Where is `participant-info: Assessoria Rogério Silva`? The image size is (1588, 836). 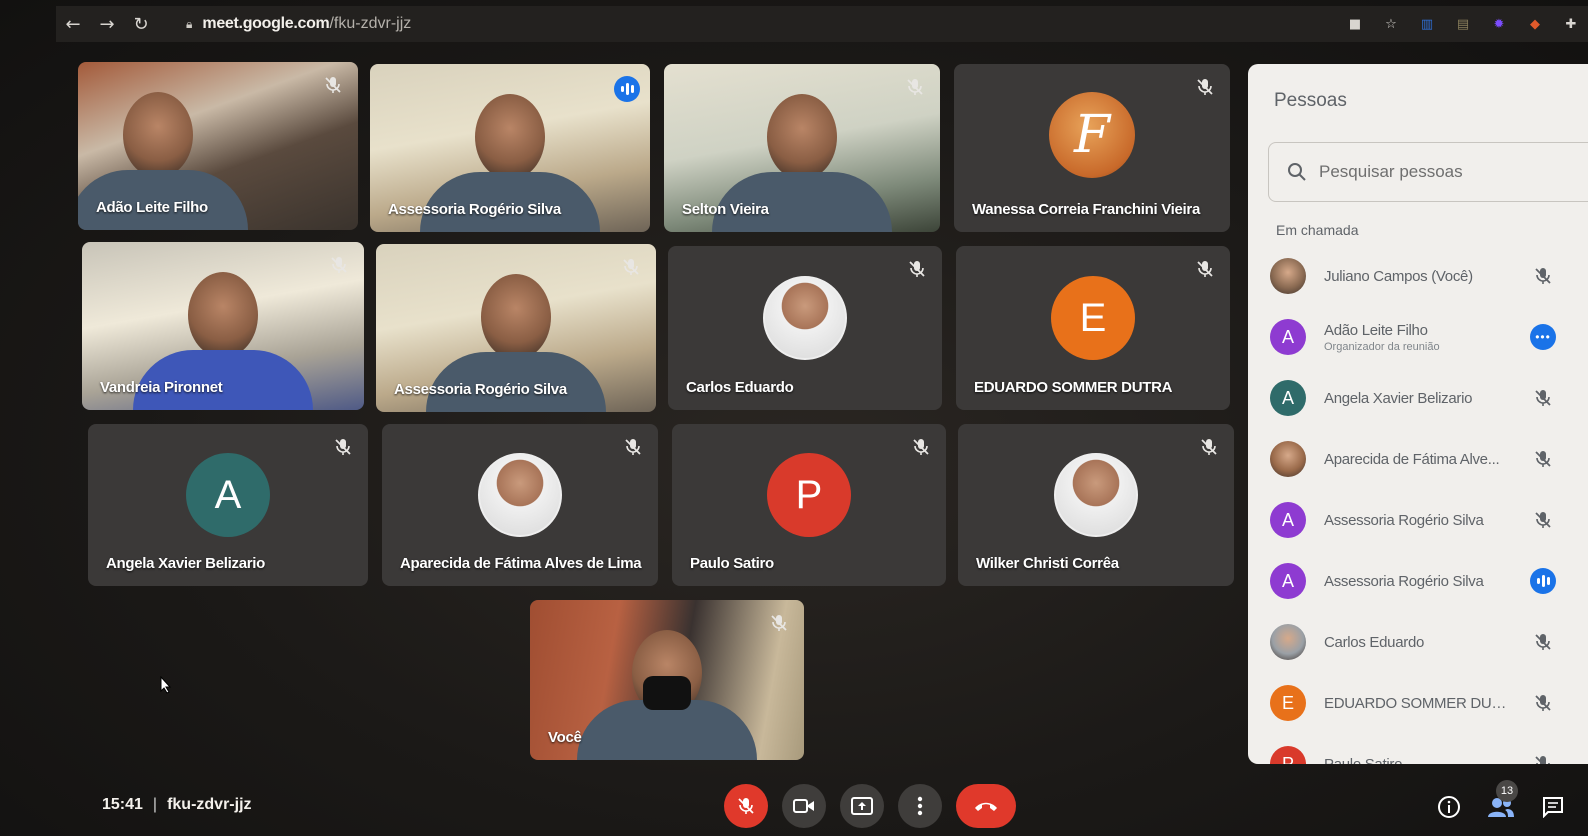 participant-info: Assessoria Rogério Silva is located at coordinates (1417, 520).